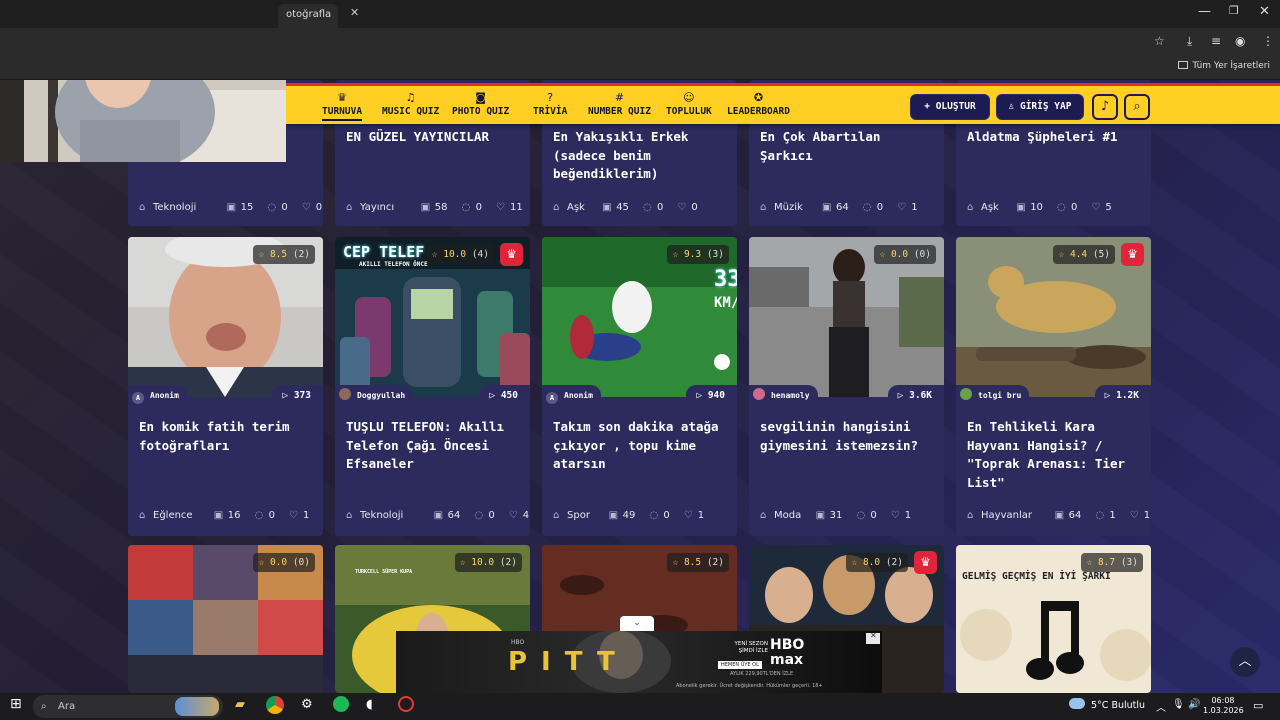 The image size is (1280, 720). I want to click on author-badge: Doggyullah, so click(374, 396).